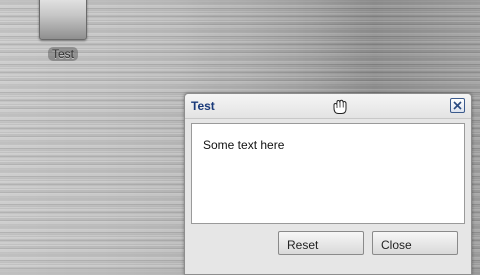  I want to click on close-button, so click(457, 105).